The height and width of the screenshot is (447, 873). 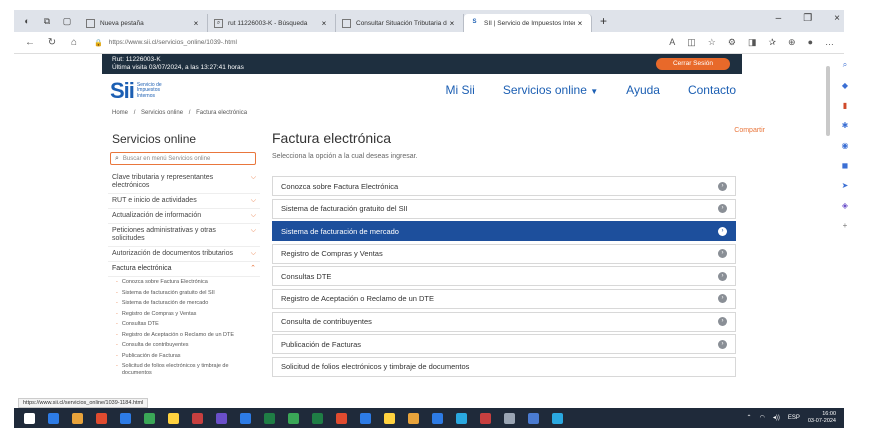 I want to click on outlook-icon: ◼, so click(x=845, y=165).